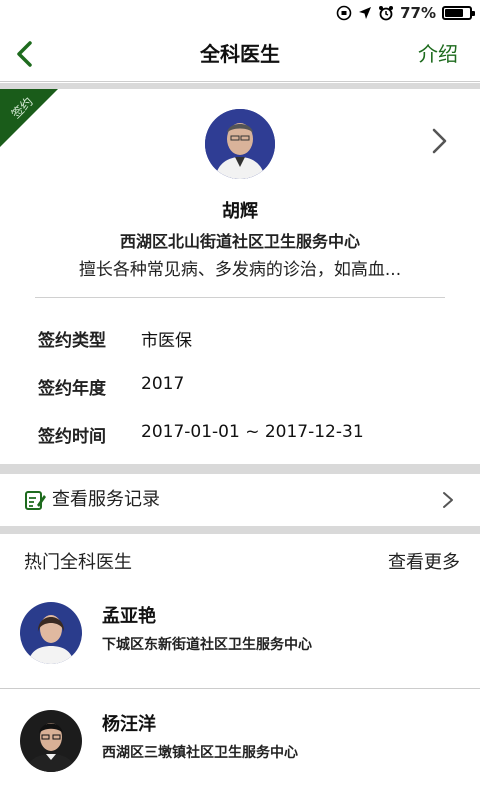 The height and width of the screenshot is (800, 480). I want to click on page-title: 全科医生, so click(240, 54).